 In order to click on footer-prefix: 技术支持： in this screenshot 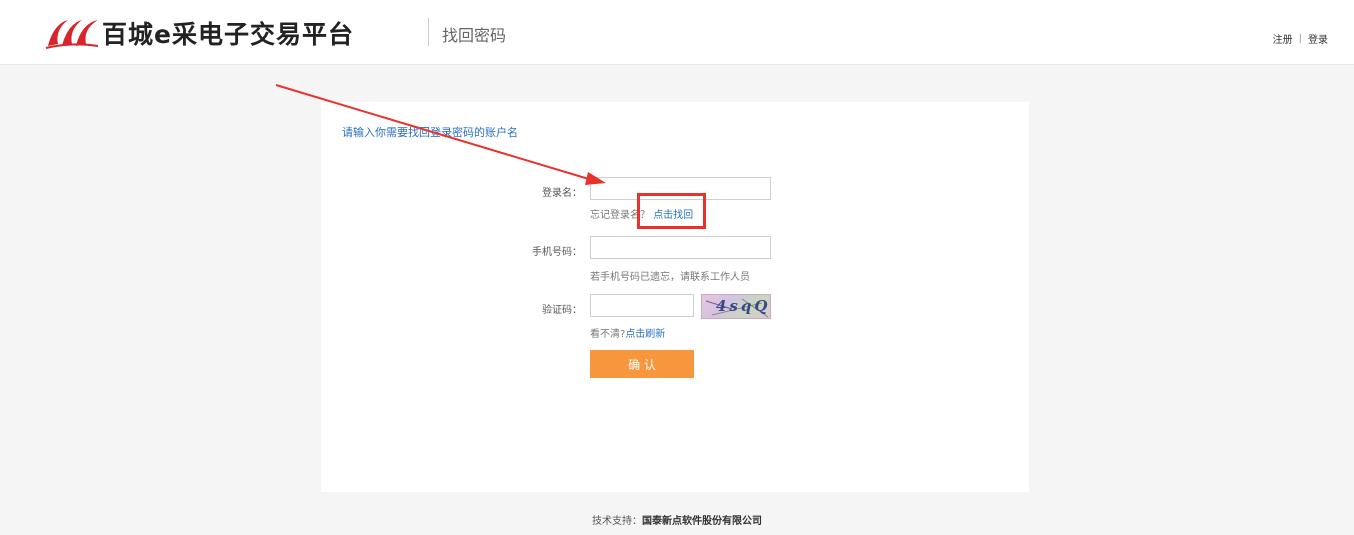, I will do `click(617, 521)`.